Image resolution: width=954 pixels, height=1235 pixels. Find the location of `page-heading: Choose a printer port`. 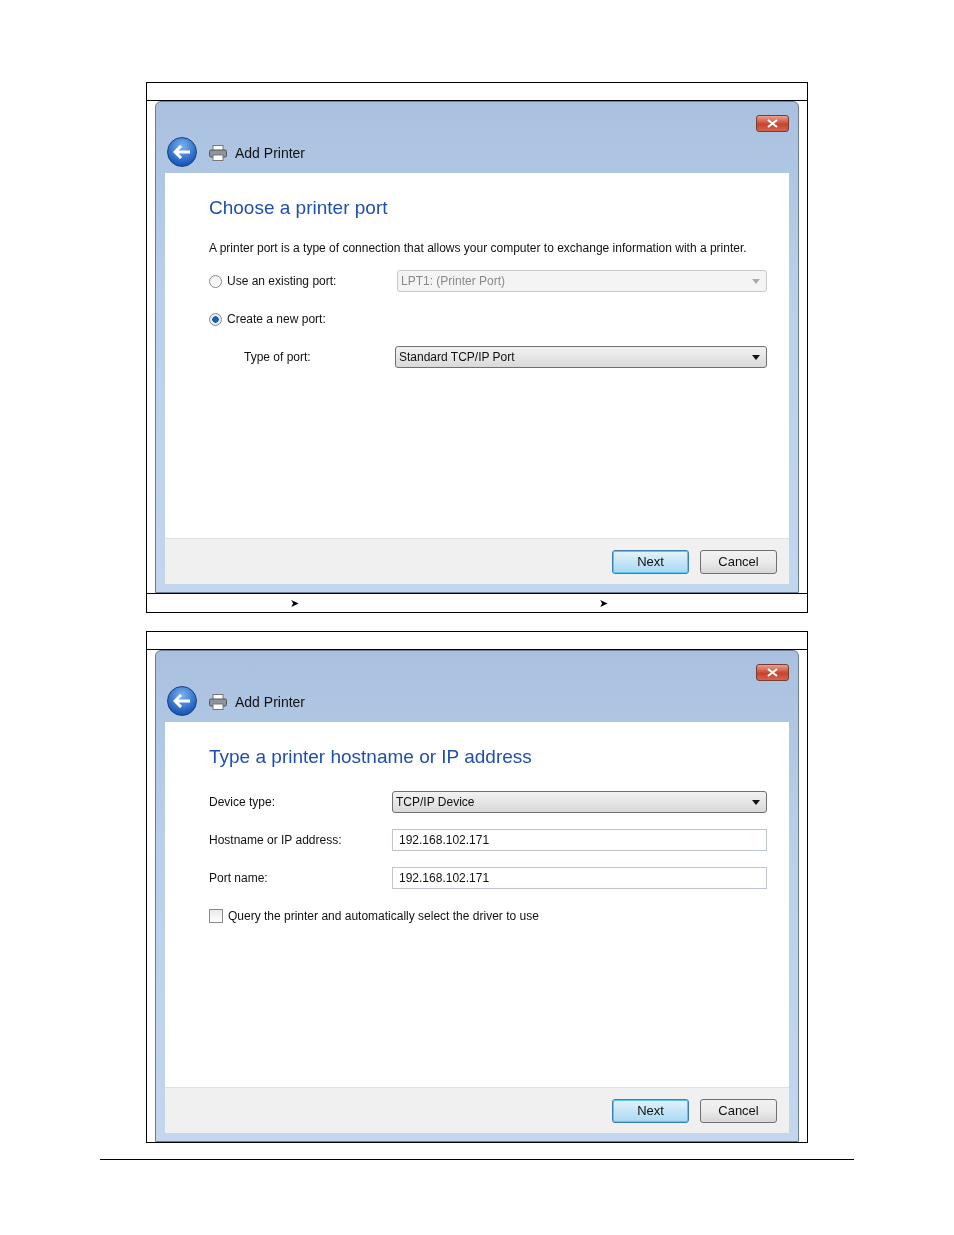

page-heading: Choose a printer port is located at coordinates (299, 208).